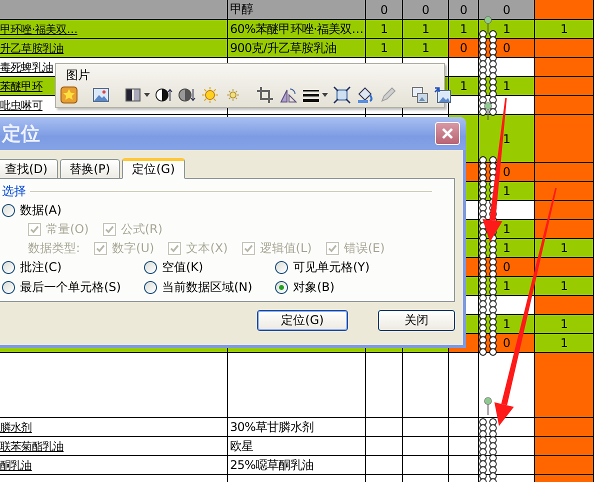 Image resolution: width=594 pixels, height=482 pixels. I want to click on picture-icon, so click(101, 95).